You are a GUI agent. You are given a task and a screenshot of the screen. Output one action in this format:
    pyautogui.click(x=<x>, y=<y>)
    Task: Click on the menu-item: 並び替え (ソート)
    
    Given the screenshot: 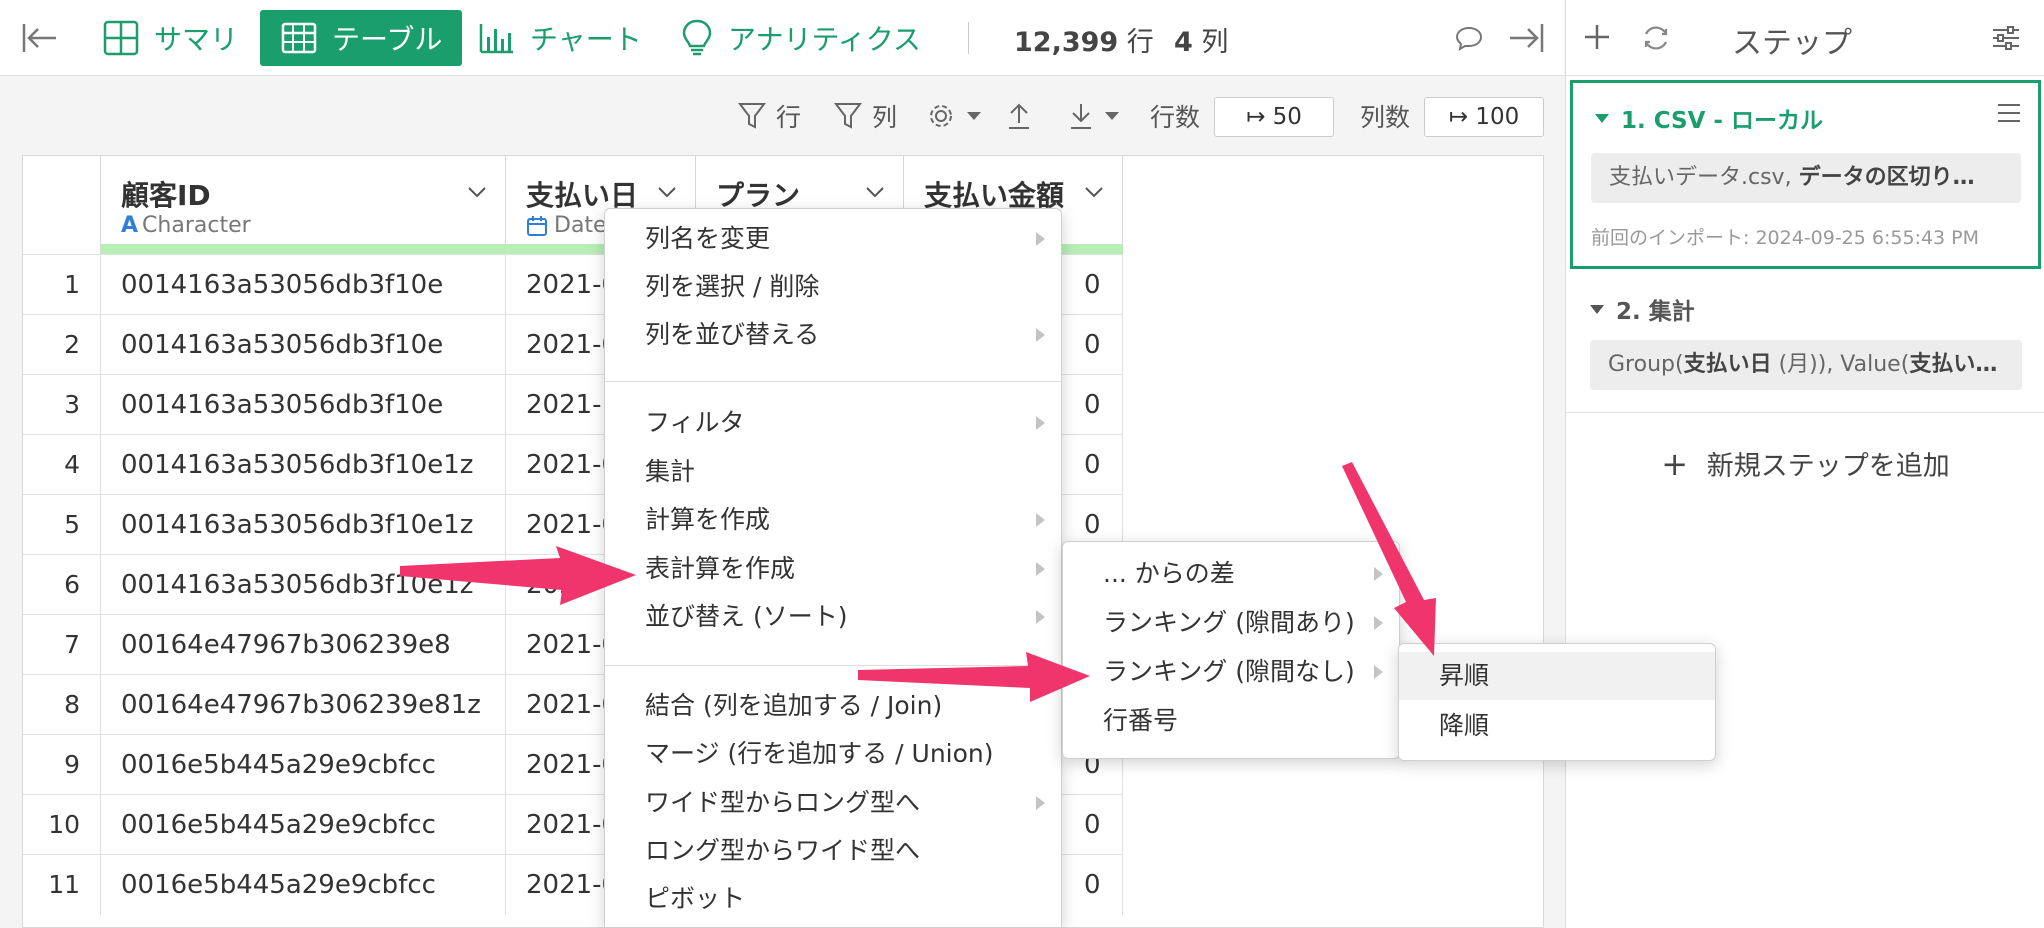 What is the action you would take?
    pyautogui.click(x=833, y=617)
    